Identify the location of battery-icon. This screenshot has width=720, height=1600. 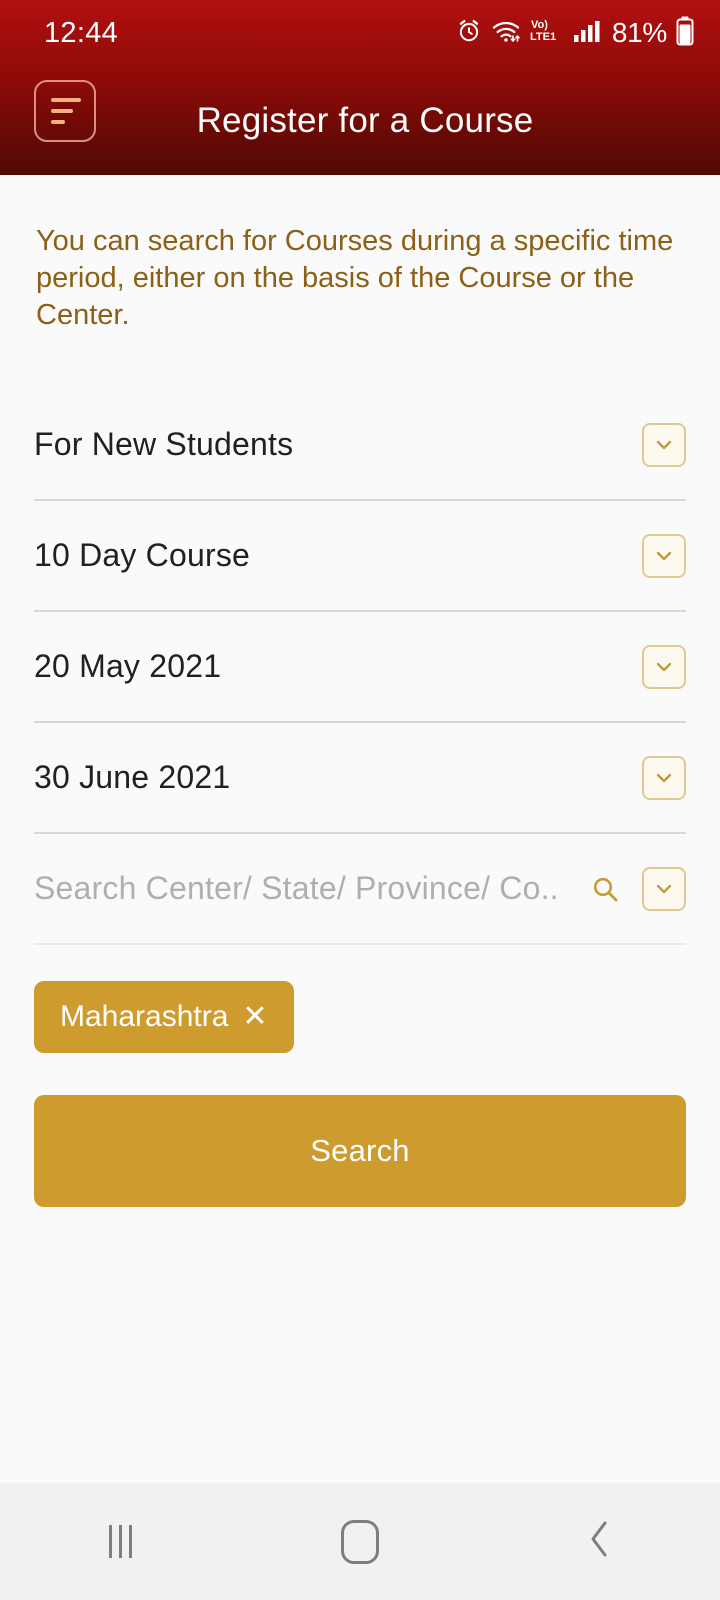
(685, 33).